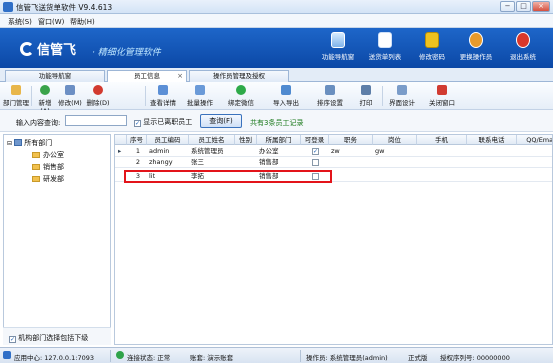 Image resolution: width=553 pixels, height=363 pixels. Describe the element at coordinates (96, 120) in the screenshot. I see `search-input` at that location.